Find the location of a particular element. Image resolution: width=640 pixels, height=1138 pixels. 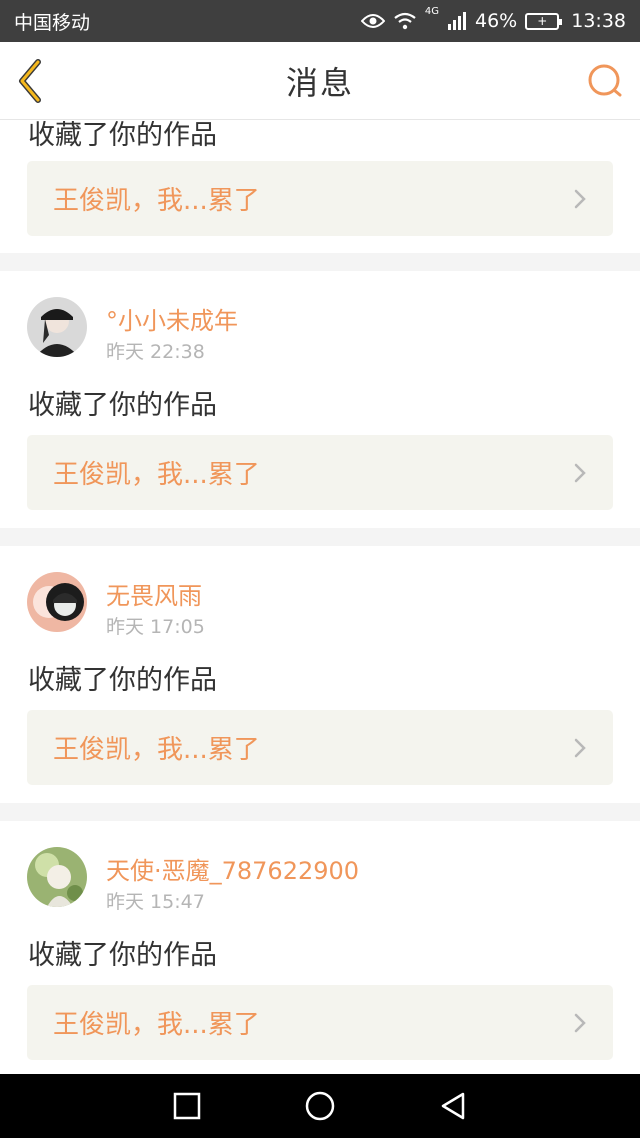

wifi-icon is located at coordinates (405, 21).